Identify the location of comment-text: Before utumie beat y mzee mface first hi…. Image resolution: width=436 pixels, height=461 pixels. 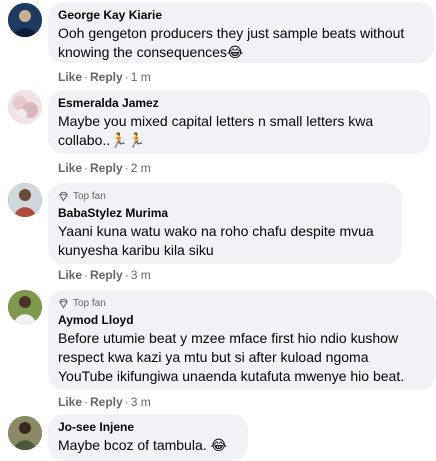
(231, 357).